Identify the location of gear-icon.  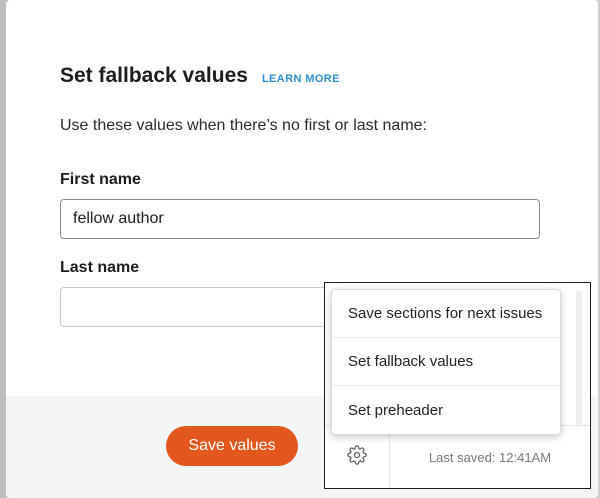
(357, 457).